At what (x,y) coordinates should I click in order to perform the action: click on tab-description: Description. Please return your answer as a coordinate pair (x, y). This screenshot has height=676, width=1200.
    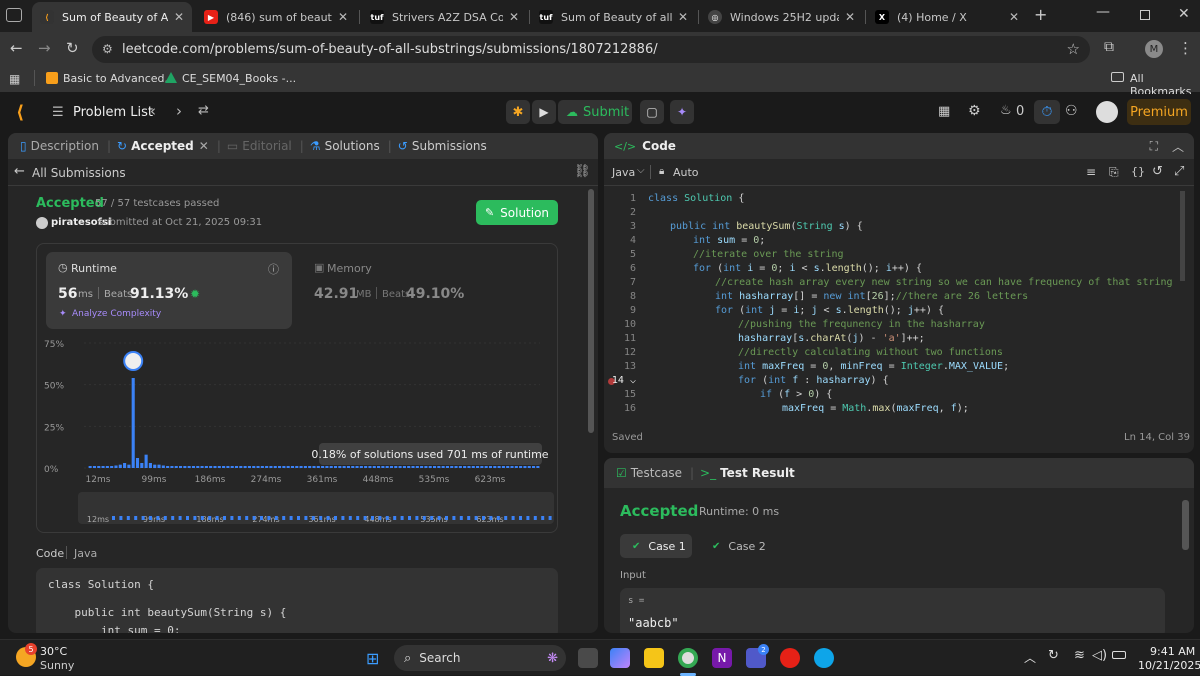
    Looking at the image, I should click on (65, 146).